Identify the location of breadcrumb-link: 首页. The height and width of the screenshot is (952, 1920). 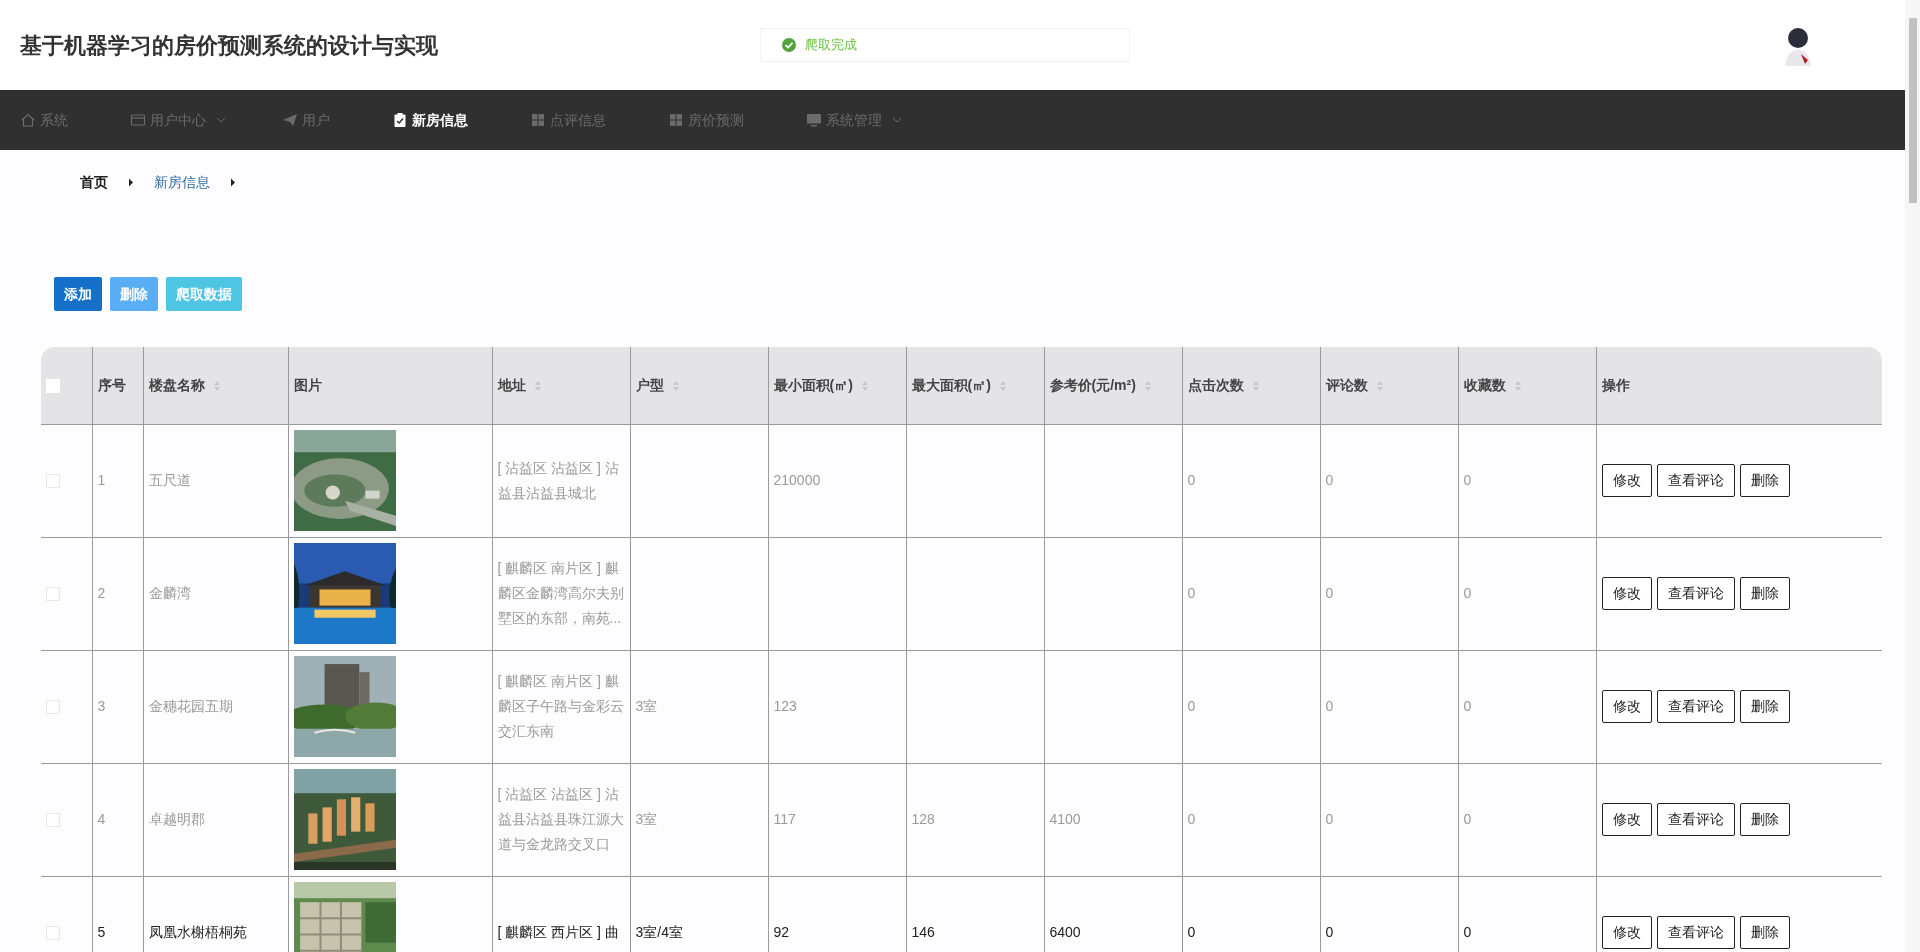
(94, 182).